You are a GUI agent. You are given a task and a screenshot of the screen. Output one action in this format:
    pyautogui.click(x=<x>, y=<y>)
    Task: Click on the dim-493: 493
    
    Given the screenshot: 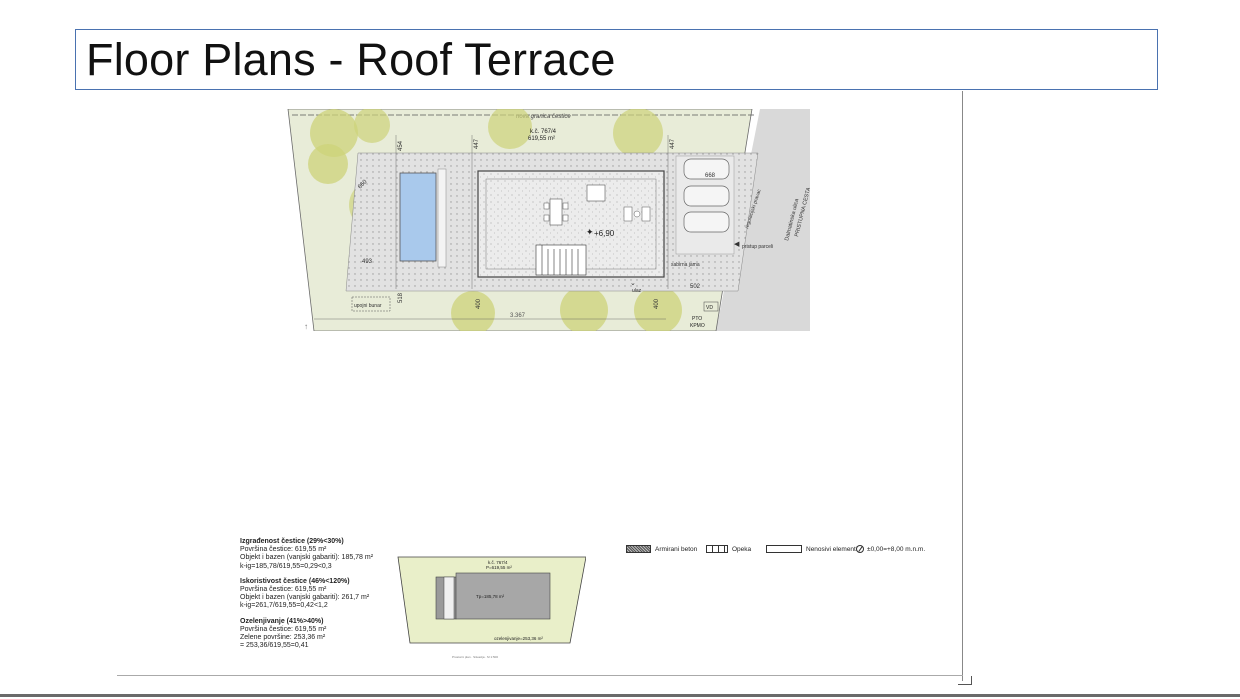 What is the action you would take?
    pyautogui.click(x=367, y=262)
    